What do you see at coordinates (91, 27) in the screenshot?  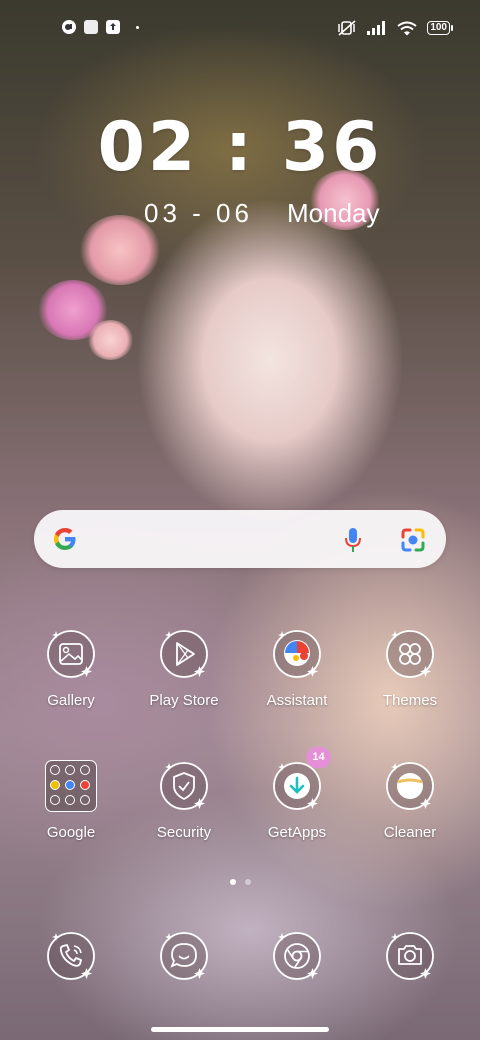 I see `square-notification-icon` at bounding box center [91, 27].